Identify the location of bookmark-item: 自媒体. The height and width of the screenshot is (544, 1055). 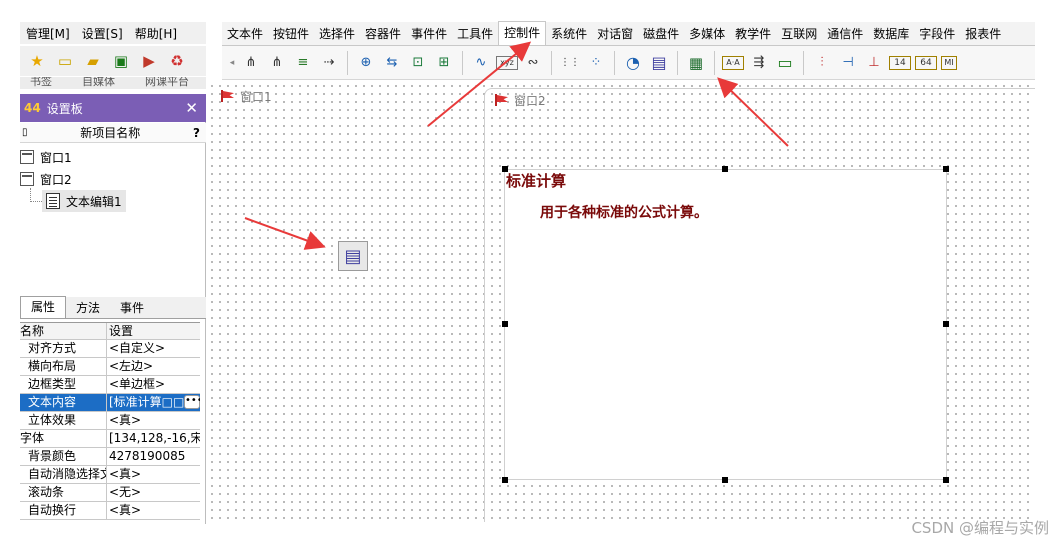
(98, 83).